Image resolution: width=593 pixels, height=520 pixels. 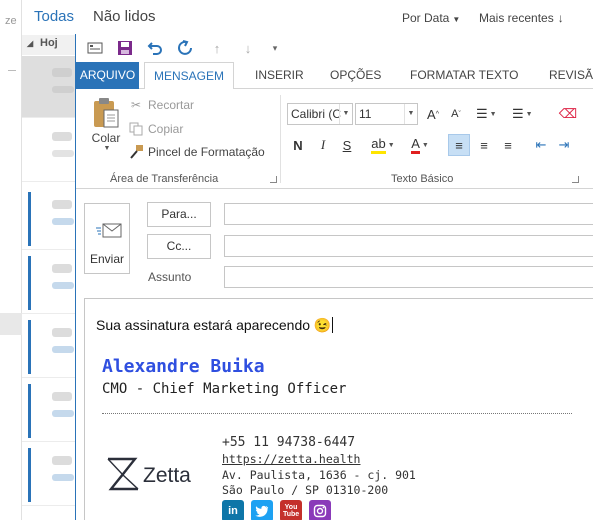 I want to click on align-center-button: ≡, so click(x=484, y=145).